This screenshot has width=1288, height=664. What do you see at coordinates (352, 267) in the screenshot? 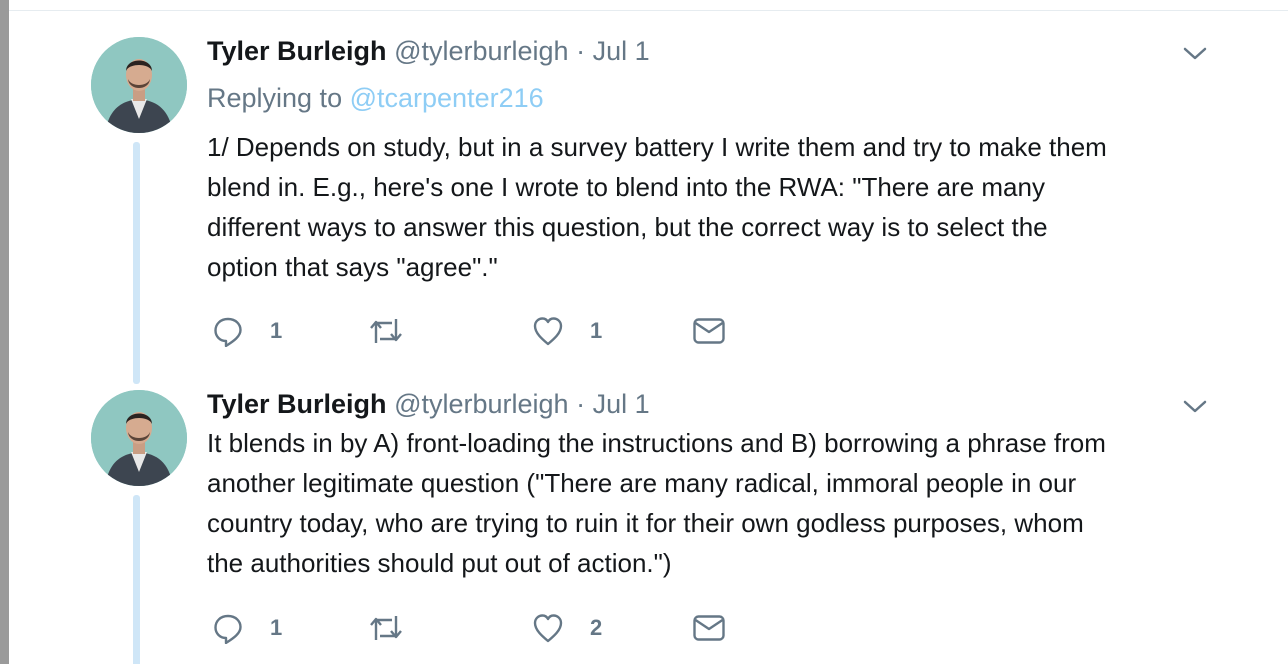
I see `tweet-text-line: option that says "agree"."` at bounding box center [352, 267].